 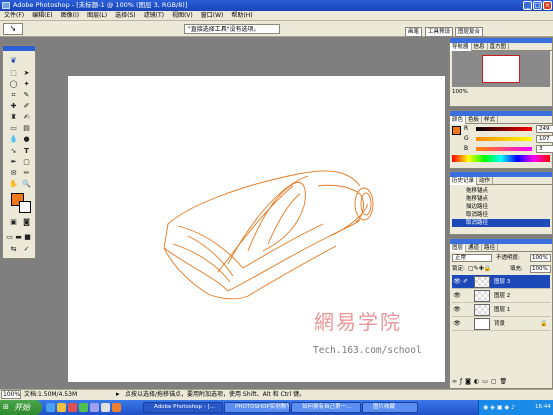 I want to click on minimize-button: _, so click(x=527, y=5).